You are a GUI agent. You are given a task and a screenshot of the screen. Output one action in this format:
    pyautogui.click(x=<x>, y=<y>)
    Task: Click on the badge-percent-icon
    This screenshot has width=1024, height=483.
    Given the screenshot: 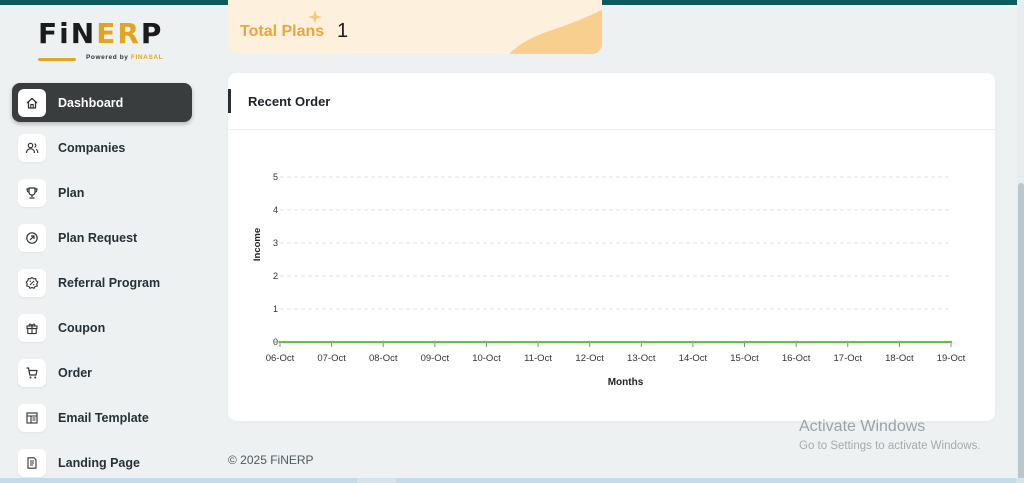 What is the action you would take?
    pyautogui.click(x=32, y=282)
    